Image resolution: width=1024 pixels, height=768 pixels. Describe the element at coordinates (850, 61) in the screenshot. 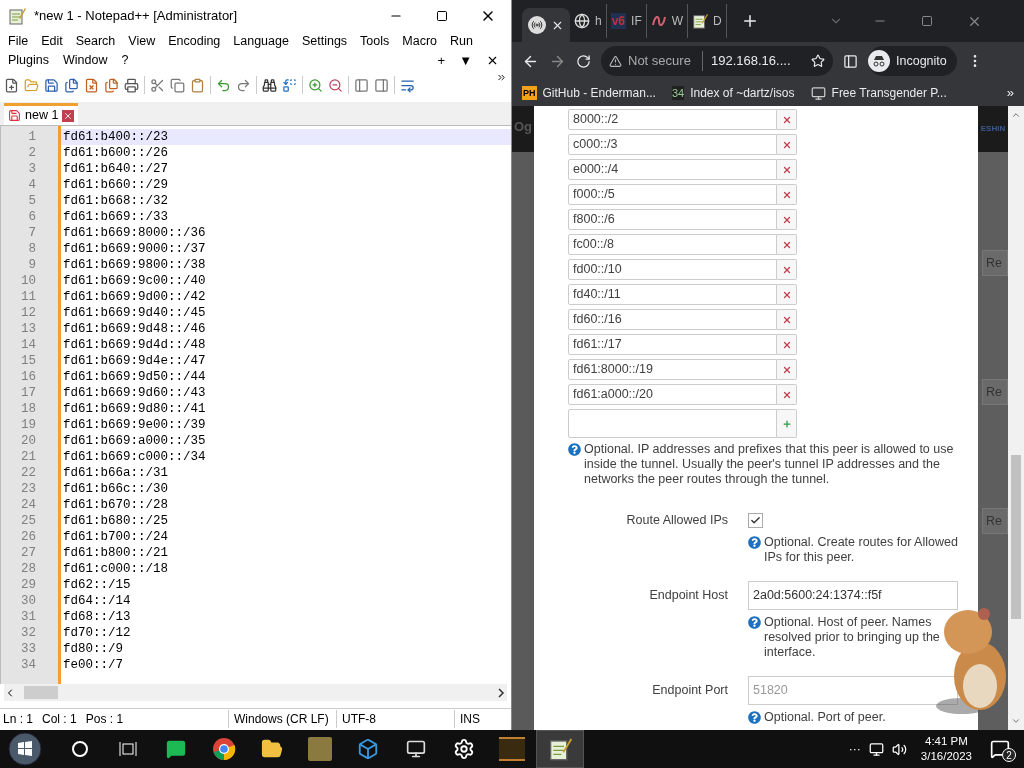

I see `side-panel-icon` at that location.